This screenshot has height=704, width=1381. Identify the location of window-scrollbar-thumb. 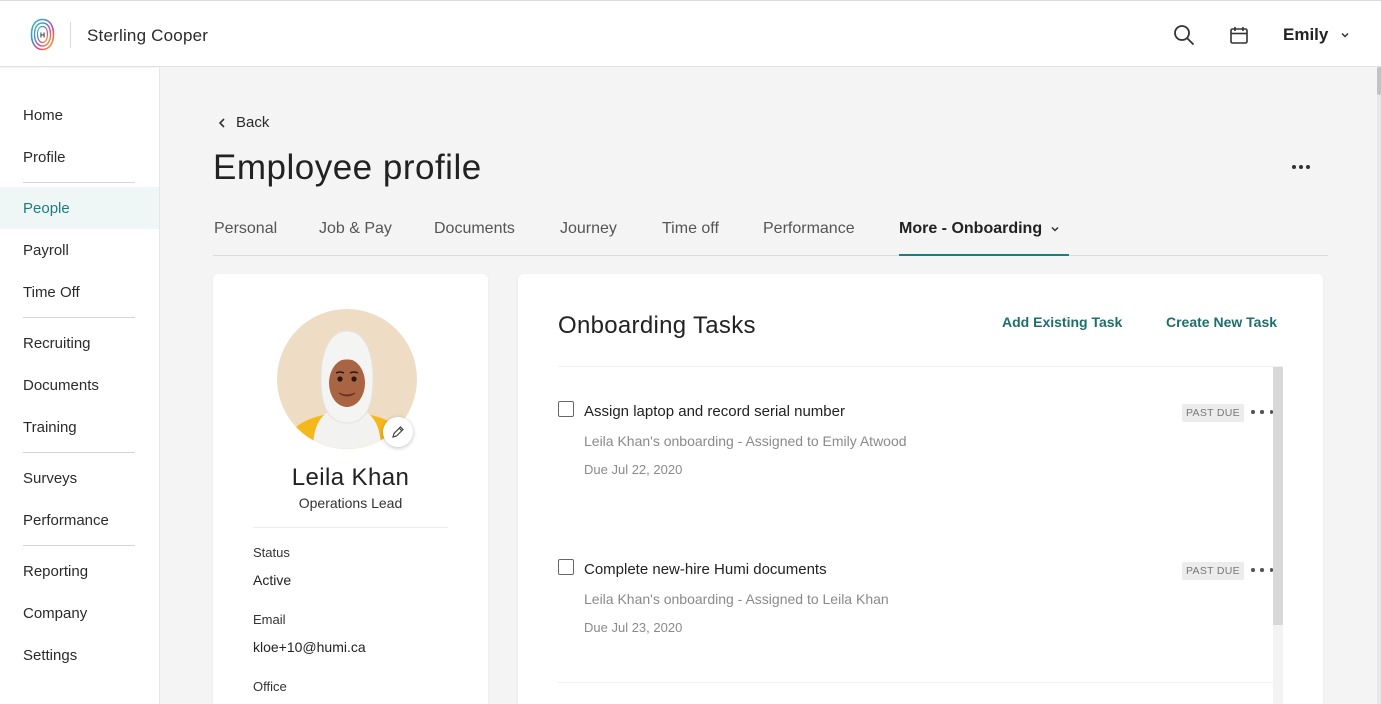
(1379, 81).